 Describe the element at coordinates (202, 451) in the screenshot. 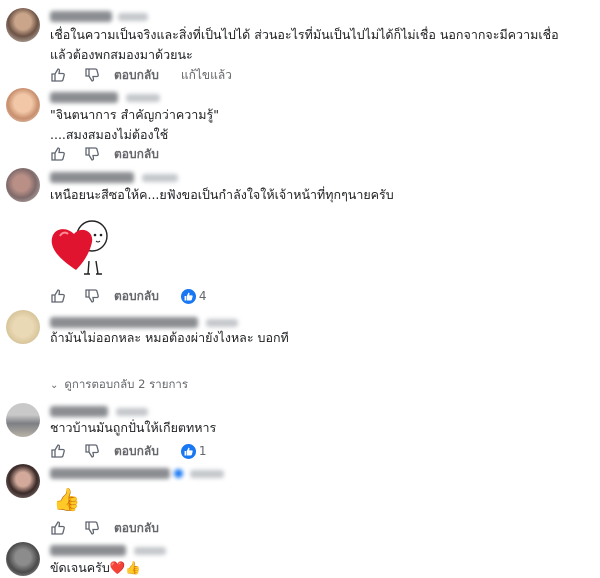

I see `reaction-count: 1` at that location.